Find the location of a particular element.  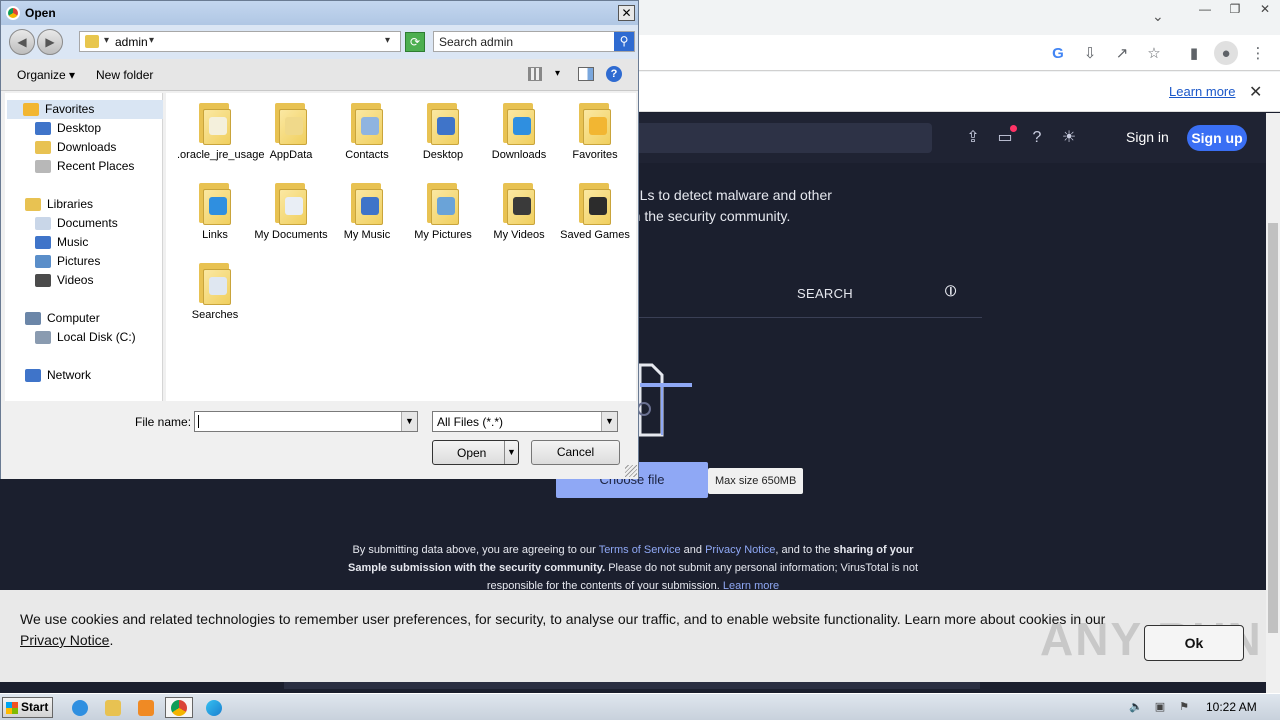

nav-item-local-disk: Local Disk (C:) is located at coordinates (85, 337).